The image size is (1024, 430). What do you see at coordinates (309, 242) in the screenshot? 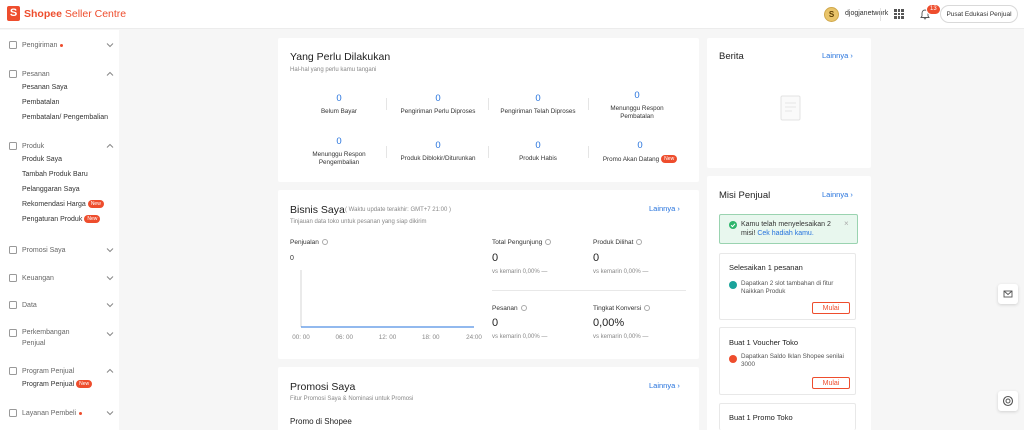
I see `sales-label: Penjualan` at bounding box center [309, 242].